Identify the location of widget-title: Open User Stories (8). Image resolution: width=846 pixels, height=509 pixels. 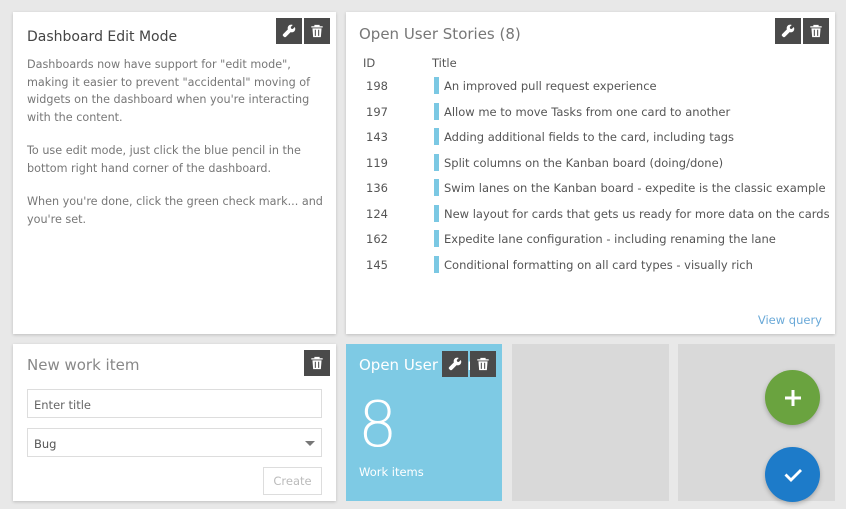
(440, 34).